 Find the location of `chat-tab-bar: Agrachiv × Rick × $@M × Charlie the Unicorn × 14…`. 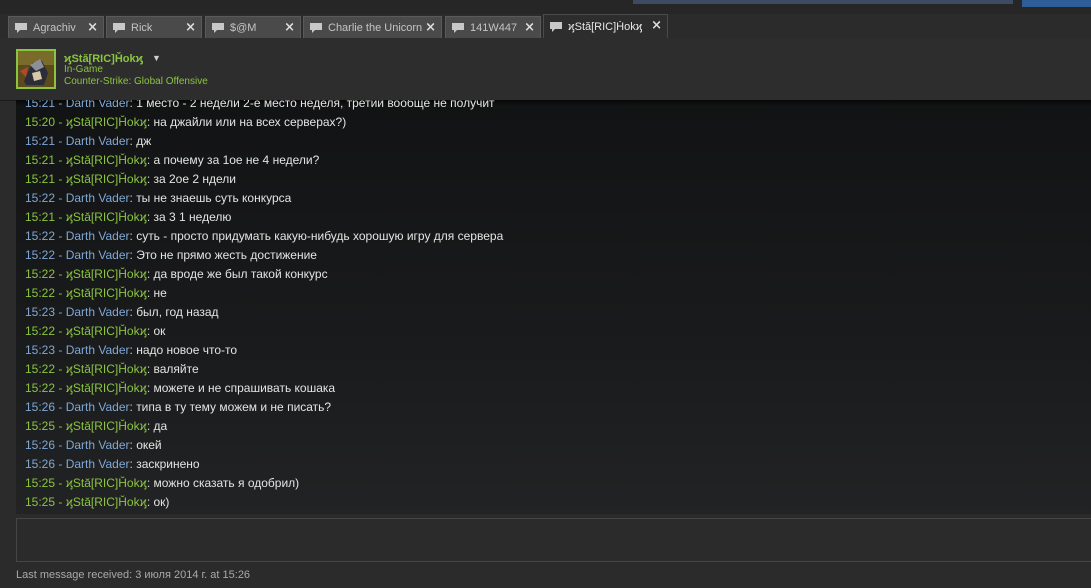

chat-tab-bar: Agrachiv × Rick × $@M × Charlie the Unicorn × 14… is located at coordinates (545, 26).